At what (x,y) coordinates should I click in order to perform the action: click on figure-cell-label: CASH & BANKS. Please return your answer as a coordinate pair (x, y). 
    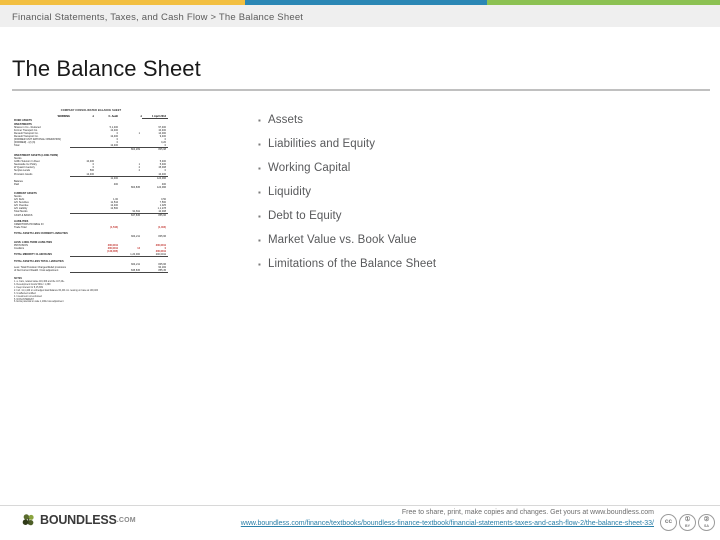
    Looking at the image, I should click on (23, 216).